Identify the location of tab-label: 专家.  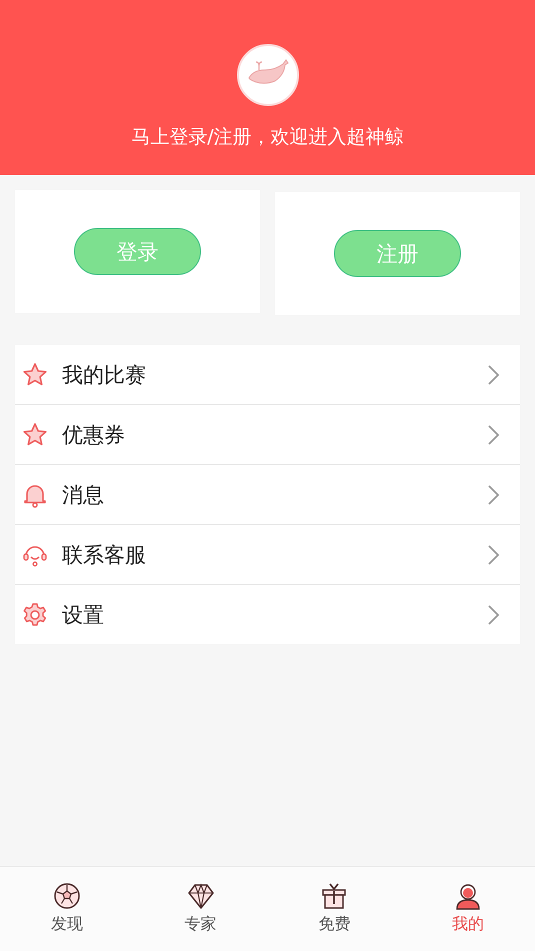
(200, 924).